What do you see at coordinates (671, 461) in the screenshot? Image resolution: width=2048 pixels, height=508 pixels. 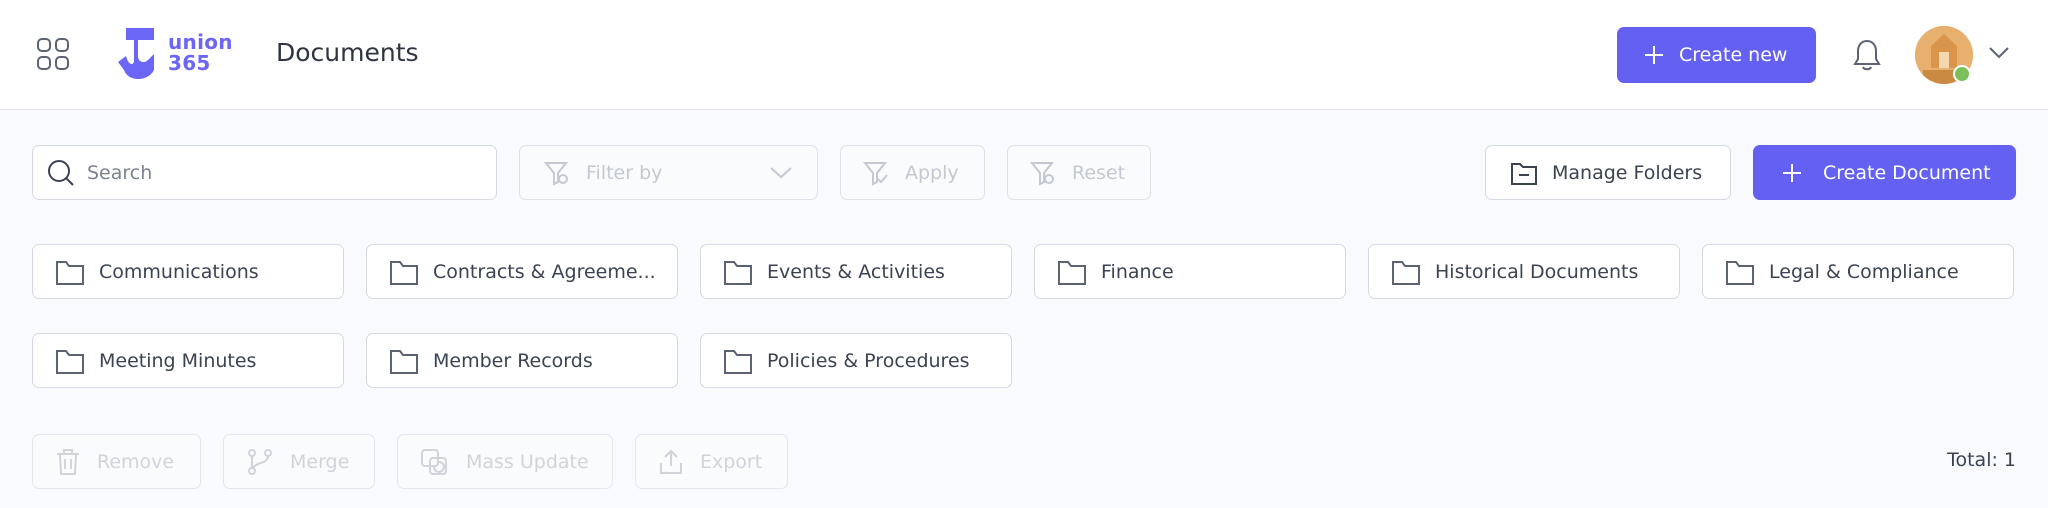 I see `export-icon` at bounding box center [671, 461].